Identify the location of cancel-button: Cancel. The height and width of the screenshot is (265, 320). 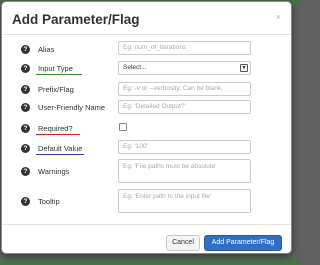
(183, 243).